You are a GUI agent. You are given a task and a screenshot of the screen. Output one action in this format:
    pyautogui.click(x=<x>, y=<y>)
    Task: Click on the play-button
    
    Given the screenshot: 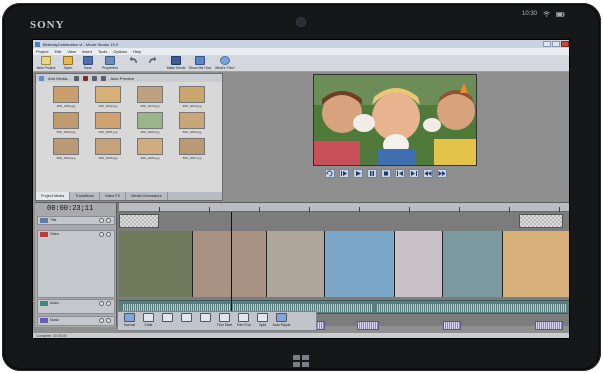 What is the action you would take?
    pyautogui.click(x=358, y=173)
    